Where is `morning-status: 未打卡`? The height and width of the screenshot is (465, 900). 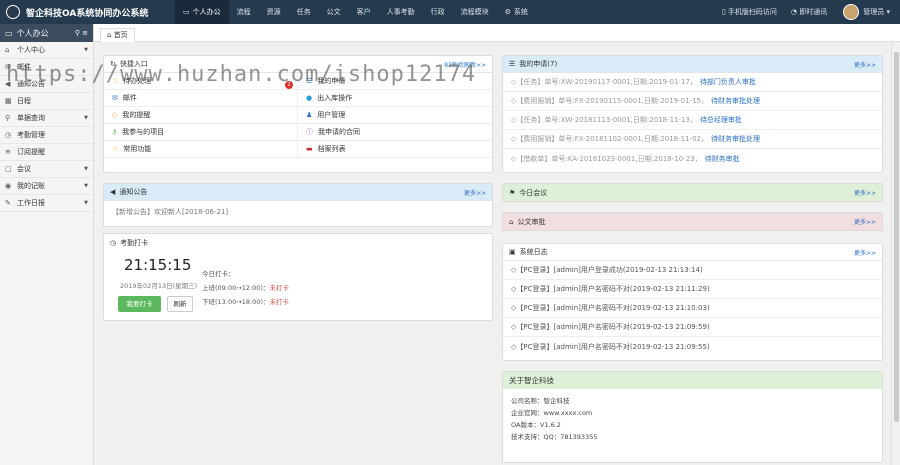 morning-status: 未打卡 is located at coordinates (279, 288).